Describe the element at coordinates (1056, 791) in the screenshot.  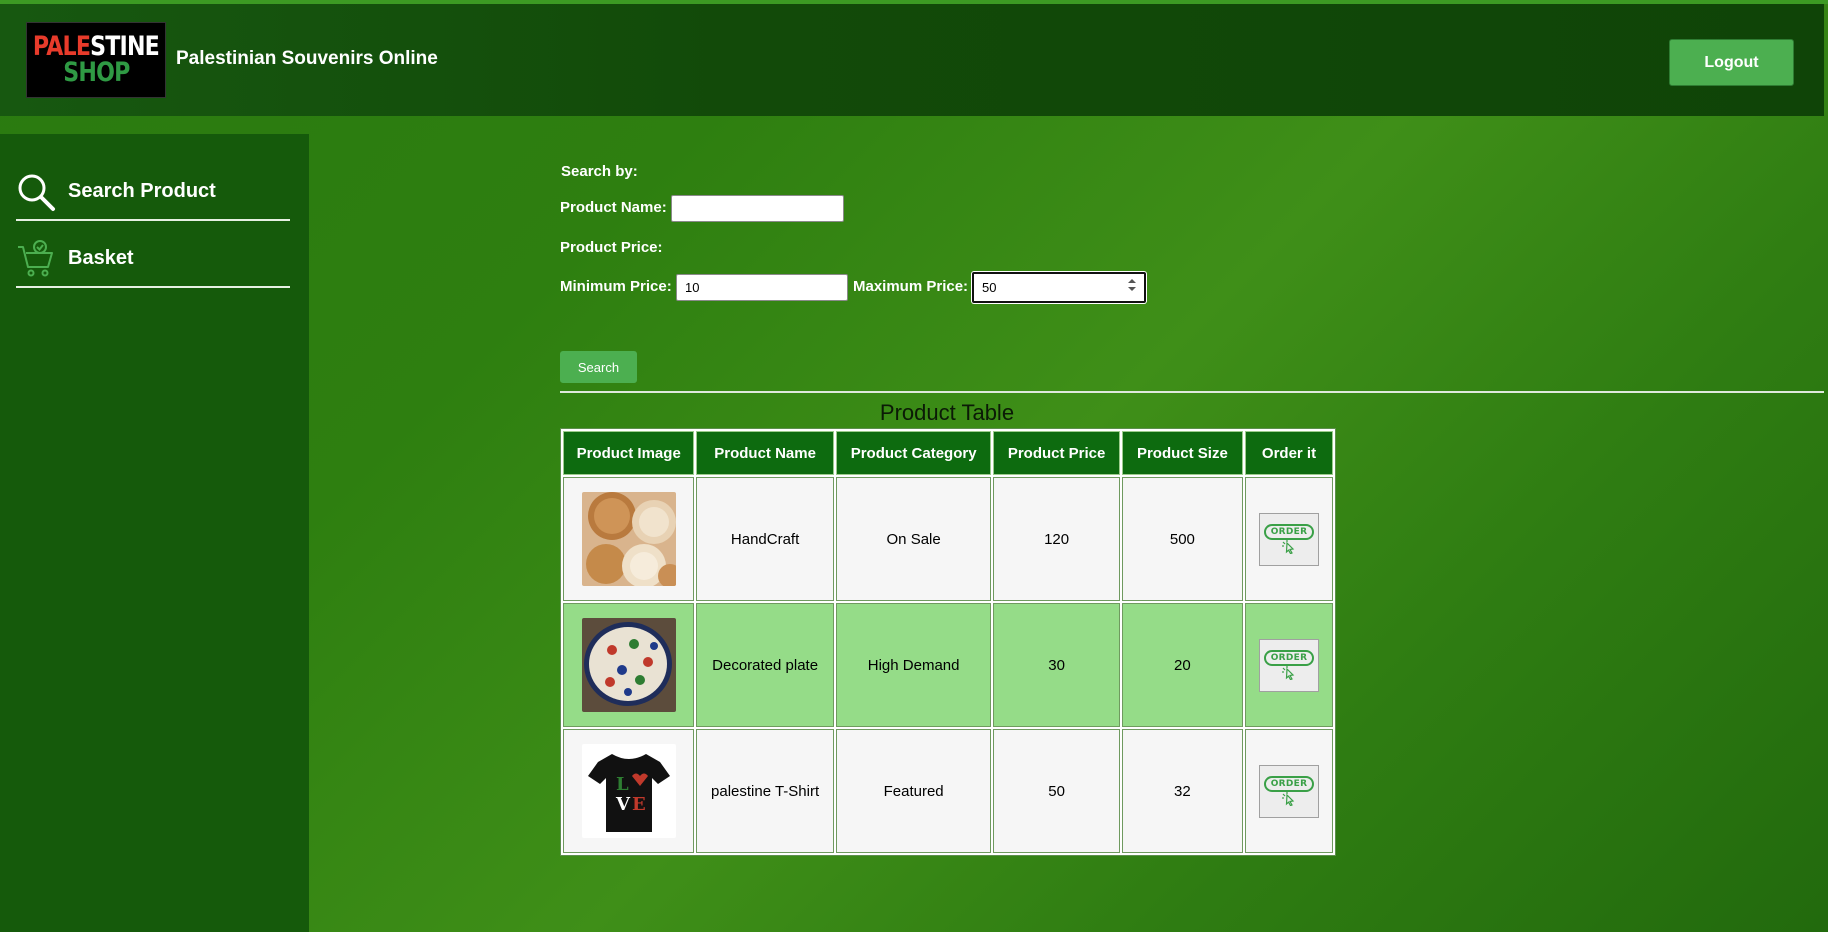
I see `product-price-cell: 50` at that location.